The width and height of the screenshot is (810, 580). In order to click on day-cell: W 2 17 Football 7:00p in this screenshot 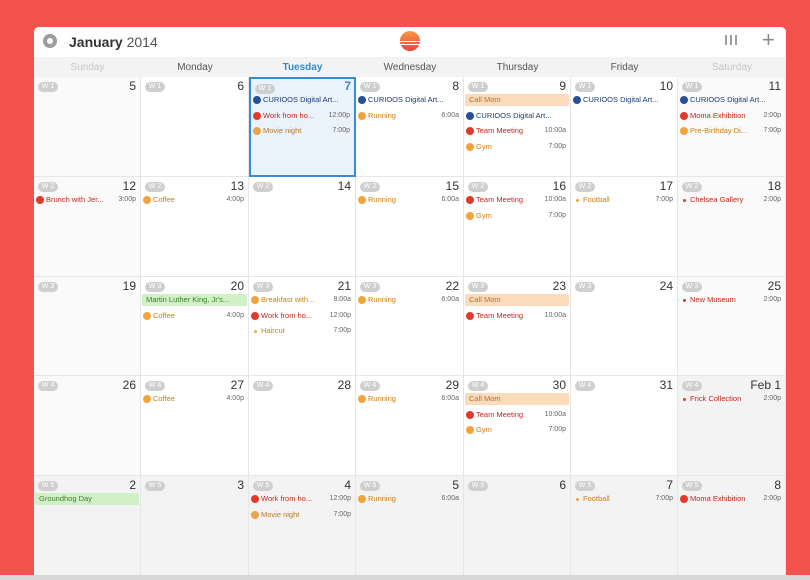, I will do `click(624, 227)`.